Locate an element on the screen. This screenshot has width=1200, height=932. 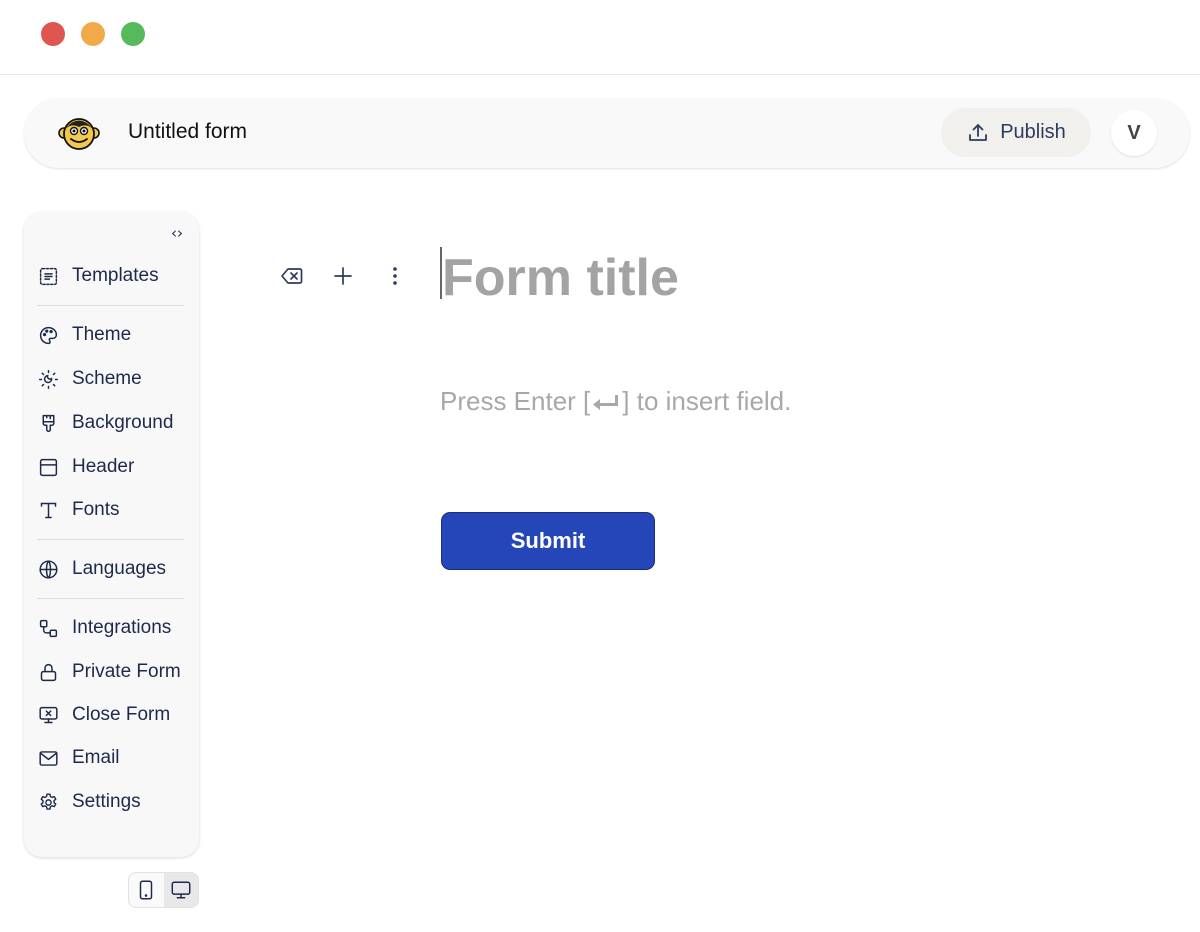
sidebar-item-fonts: Fonts is located at coordinates (79, 510).